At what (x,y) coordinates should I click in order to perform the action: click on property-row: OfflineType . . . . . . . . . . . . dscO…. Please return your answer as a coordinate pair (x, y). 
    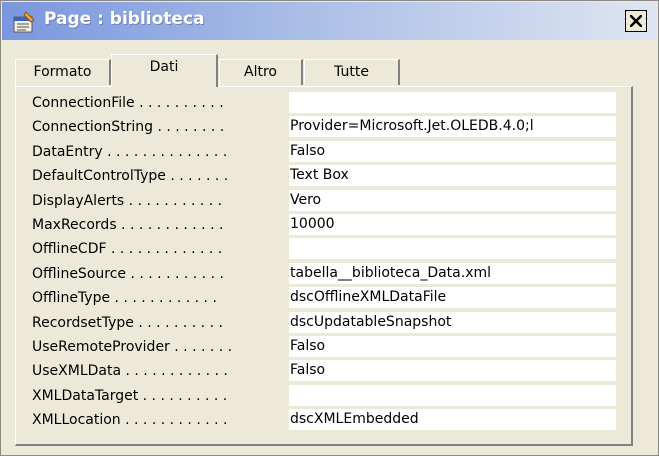
    Looking at the image, I should click on (330, 298).